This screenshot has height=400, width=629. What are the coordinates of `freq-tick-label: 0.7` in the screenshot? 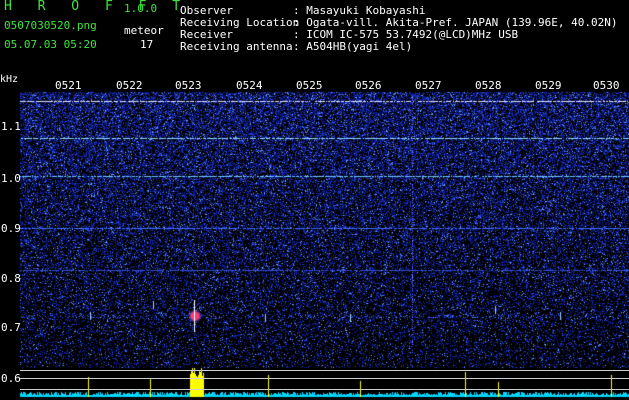 It's located at (11, 327).